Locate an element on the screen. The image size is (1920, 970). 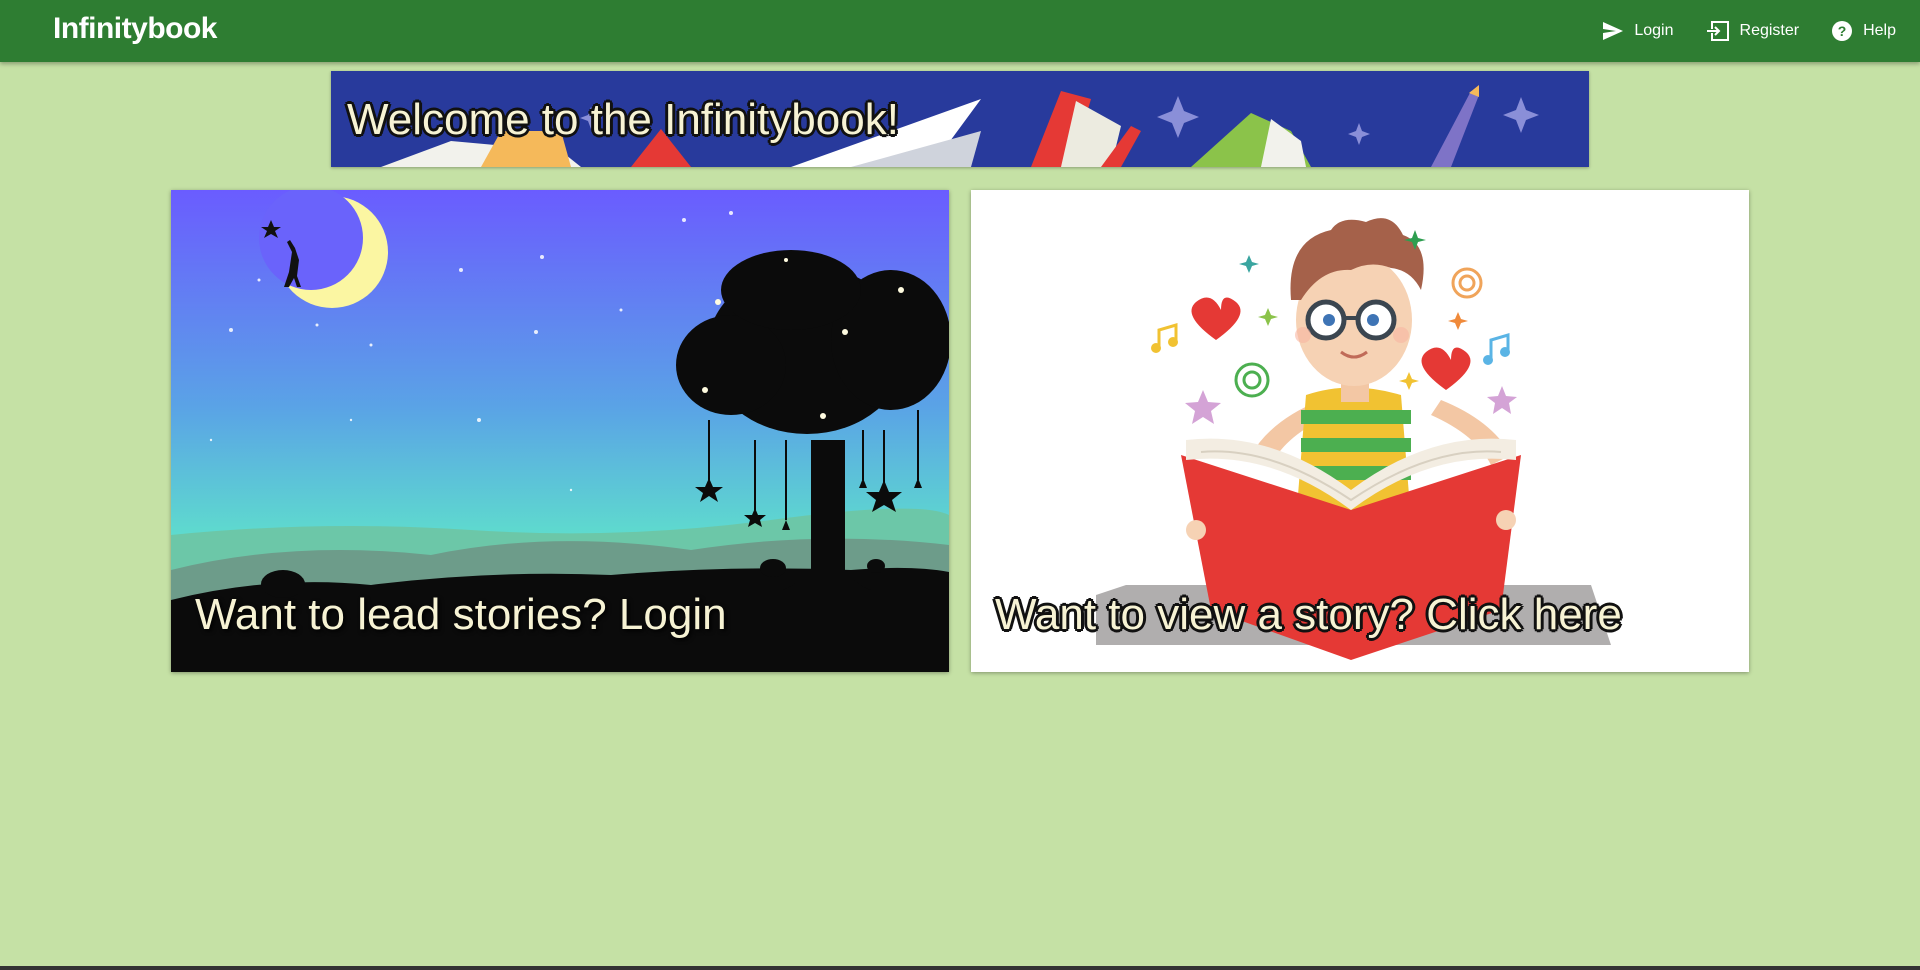
login-icon is located at coordinates (1717, 31).